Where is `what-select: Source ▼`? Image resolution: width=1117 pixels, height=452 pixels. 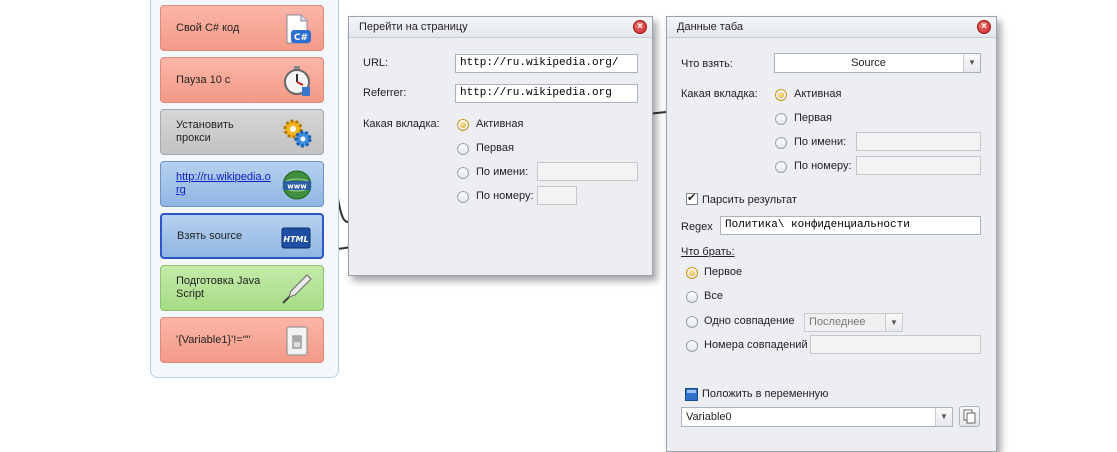 what-select: Source ▼ is located at coordinates (877, 63).